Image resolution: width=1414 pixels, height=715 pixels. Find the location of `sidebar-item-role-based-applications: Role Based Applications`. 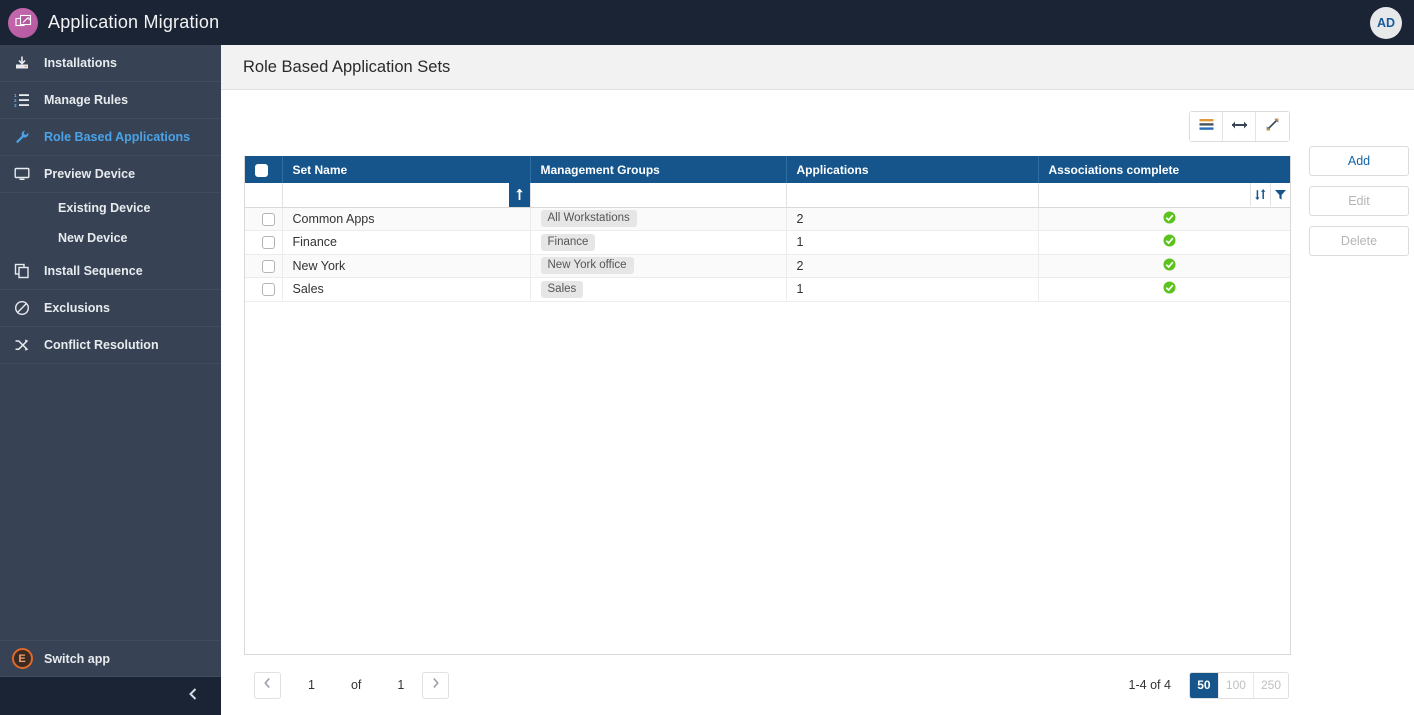

sidebar-item-role-based-applications: Role Based Applications is located at coordinates (110, 137).